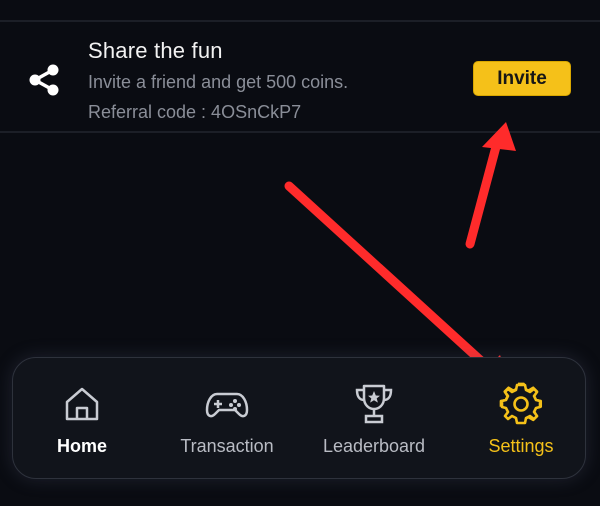  I want to click on nav-item-home: Home, so click(82, 418).